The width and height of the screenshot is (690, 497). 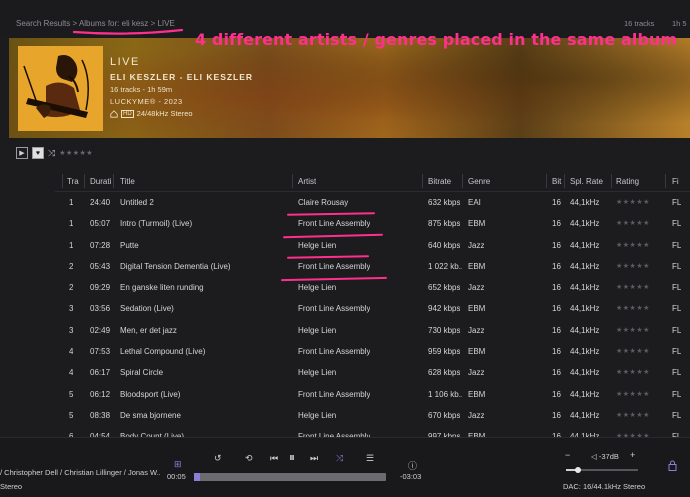 I want to click on column-header-rating: Rating, so click(x=627, y=181).